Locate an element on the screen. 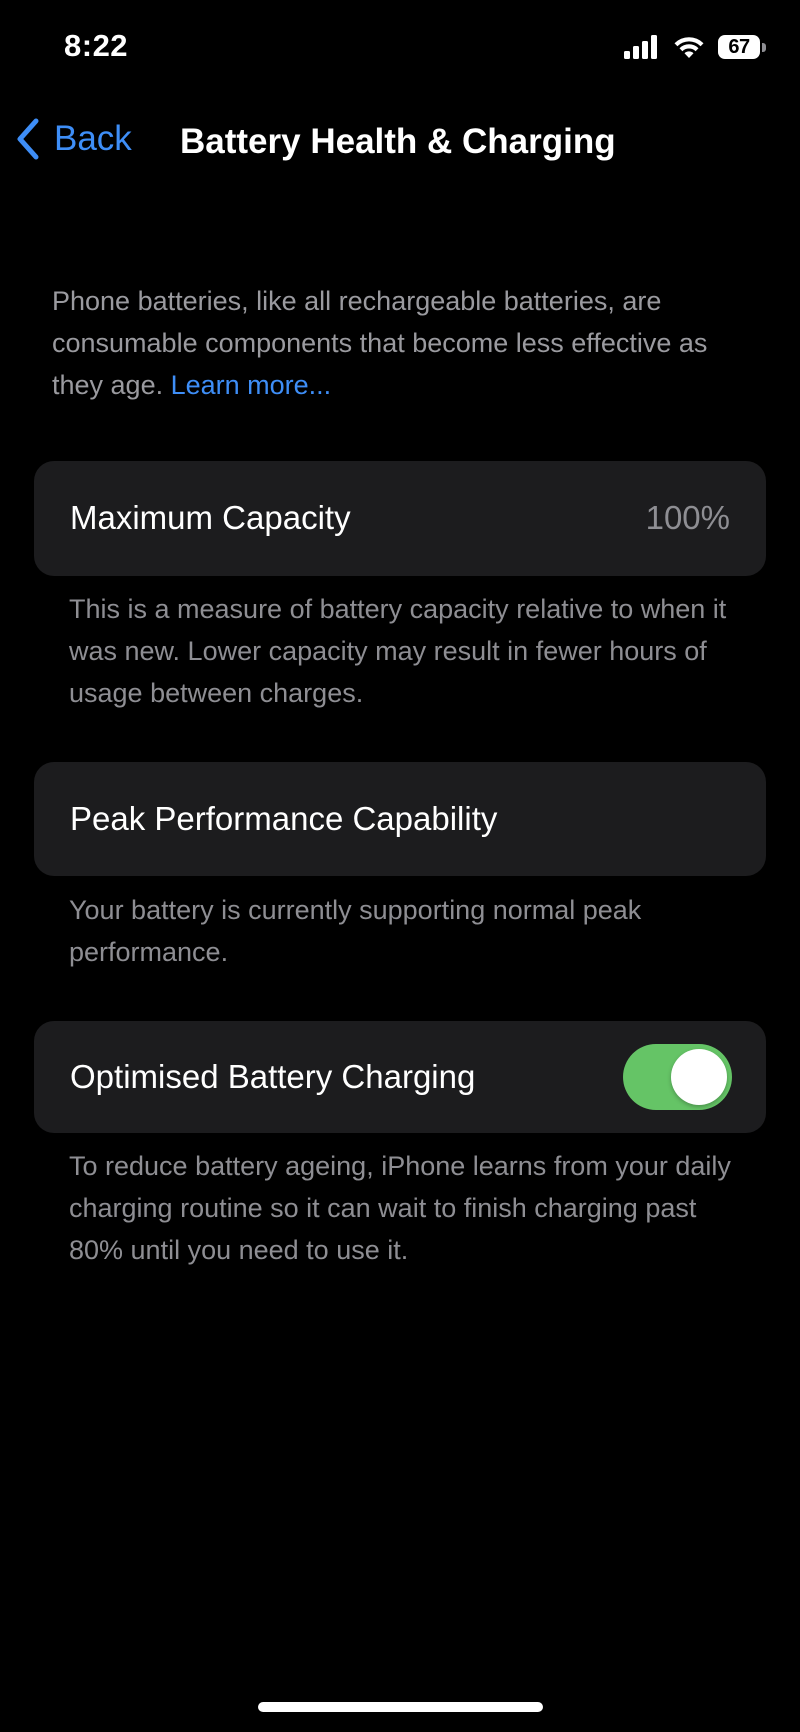 This screenshot has height=1732, width=800. optimised-charging-row: Optimised Battery Charging is located at coordinates (400, 1077).